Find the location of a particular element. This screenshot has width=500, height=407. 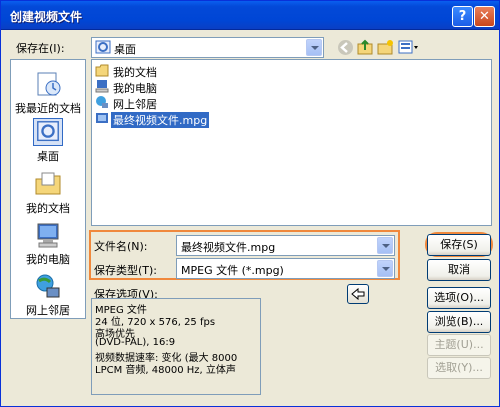

network-icon is located at coordinates (102, 102).